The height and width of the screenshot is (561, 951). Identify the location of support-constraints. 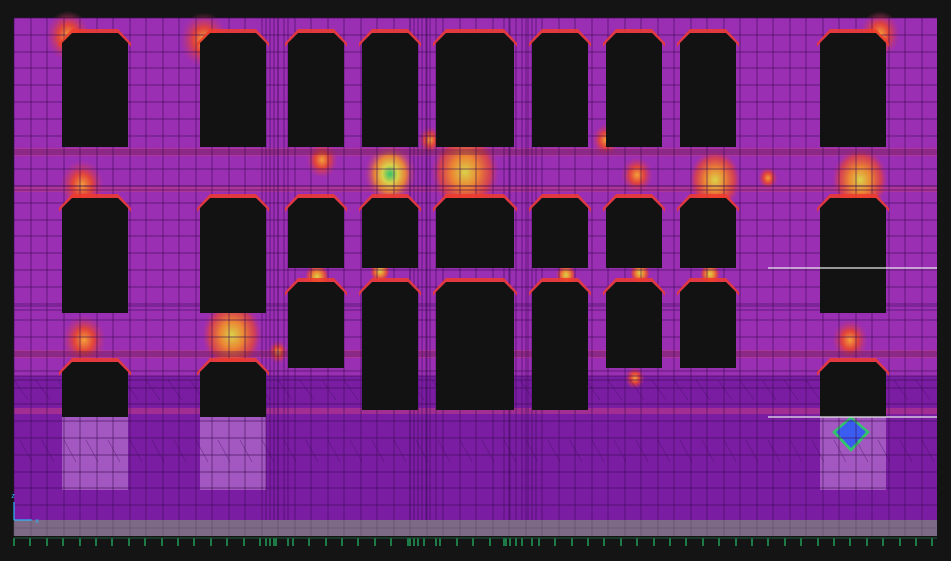
(473, 542).